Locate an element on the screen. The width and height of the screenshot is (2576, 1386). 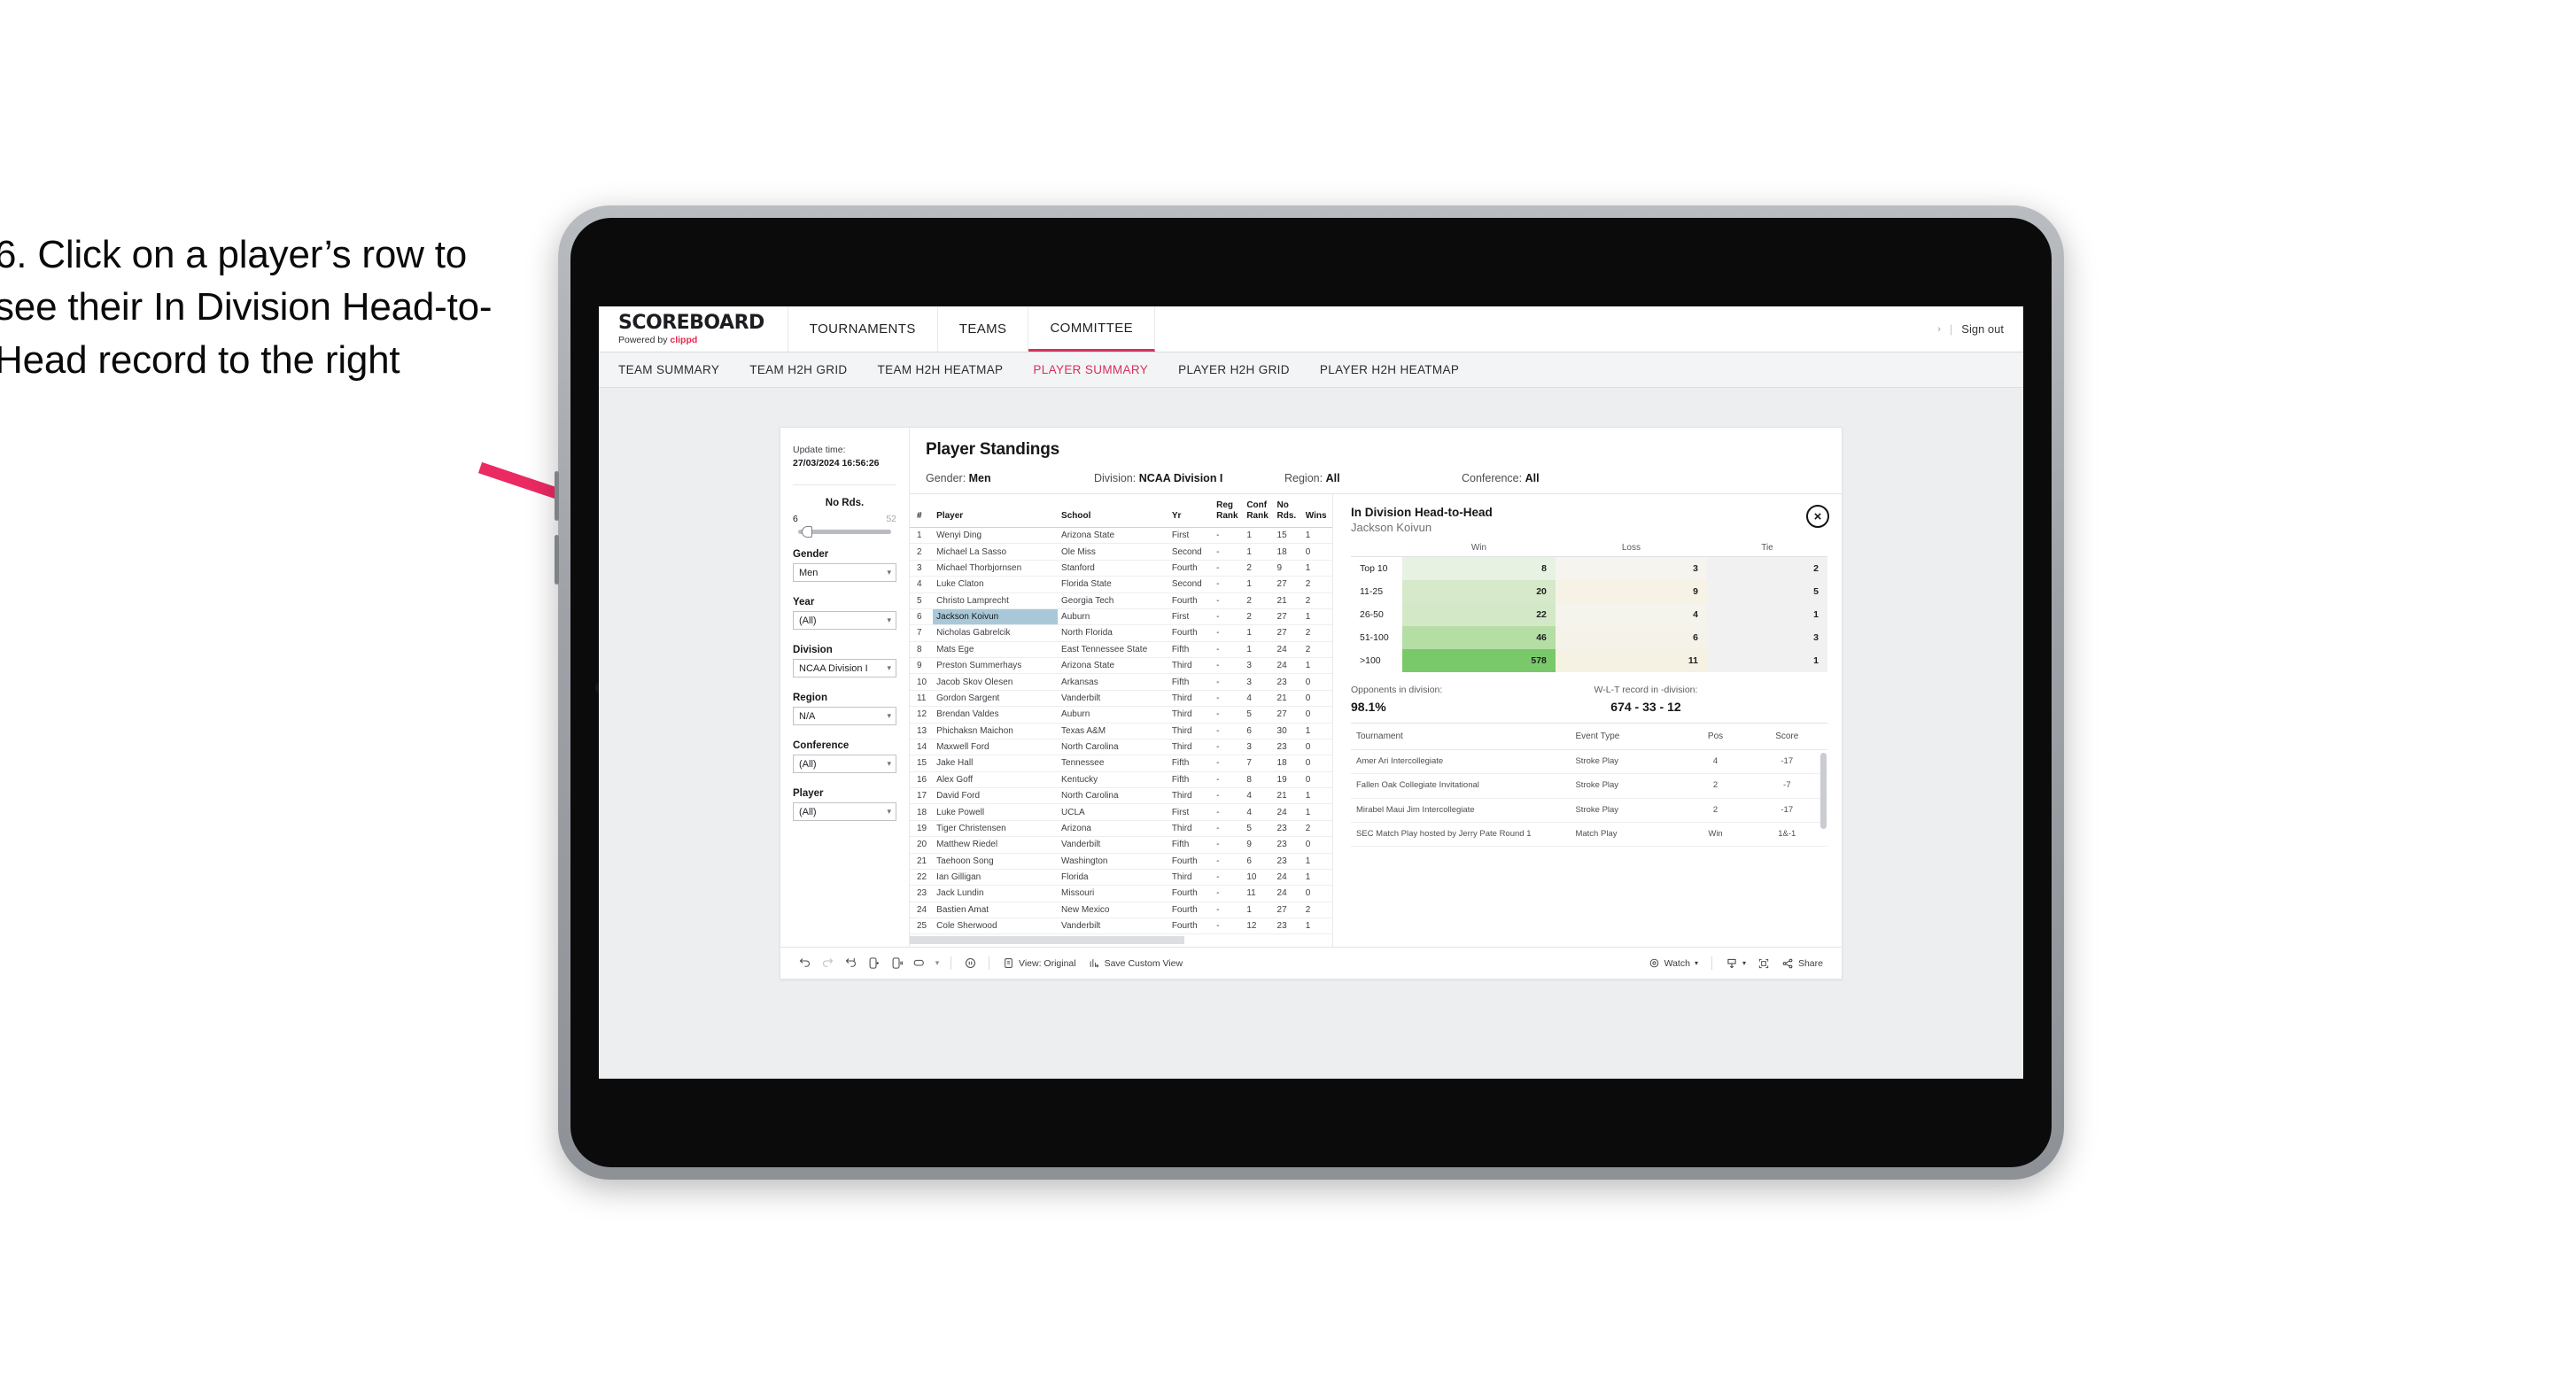
col-yr: Yr is located at coordinates (1191, 511).